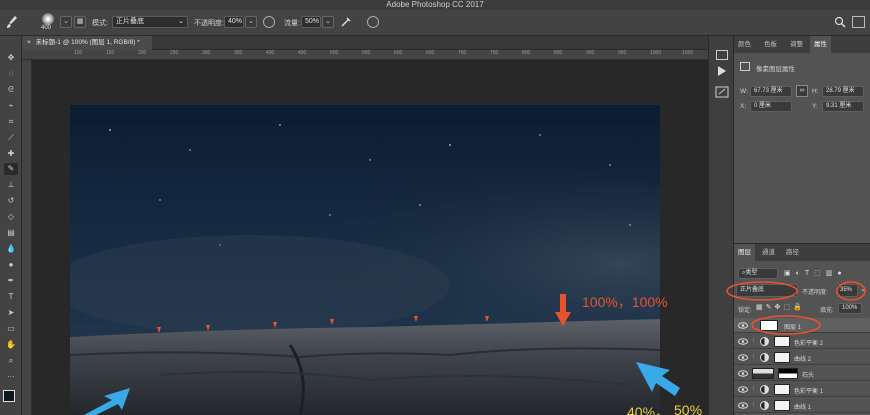 The height and width of the screenshot is (415, 870). I want to click on layers-tabs: 图层 通道 路径, so click(802, 252).